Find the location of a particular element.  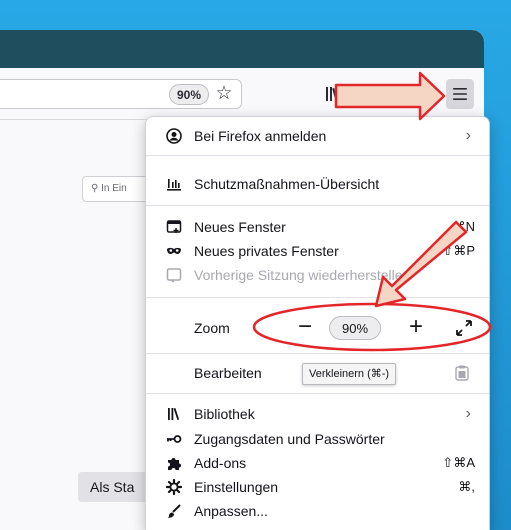

gear-icon is located at coordinates (174, 487).